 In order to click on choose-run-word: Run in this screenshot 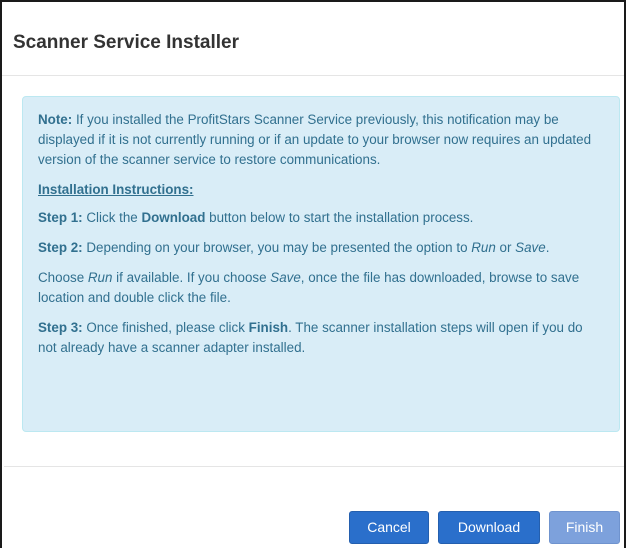, I will do `click(100, 277)`.